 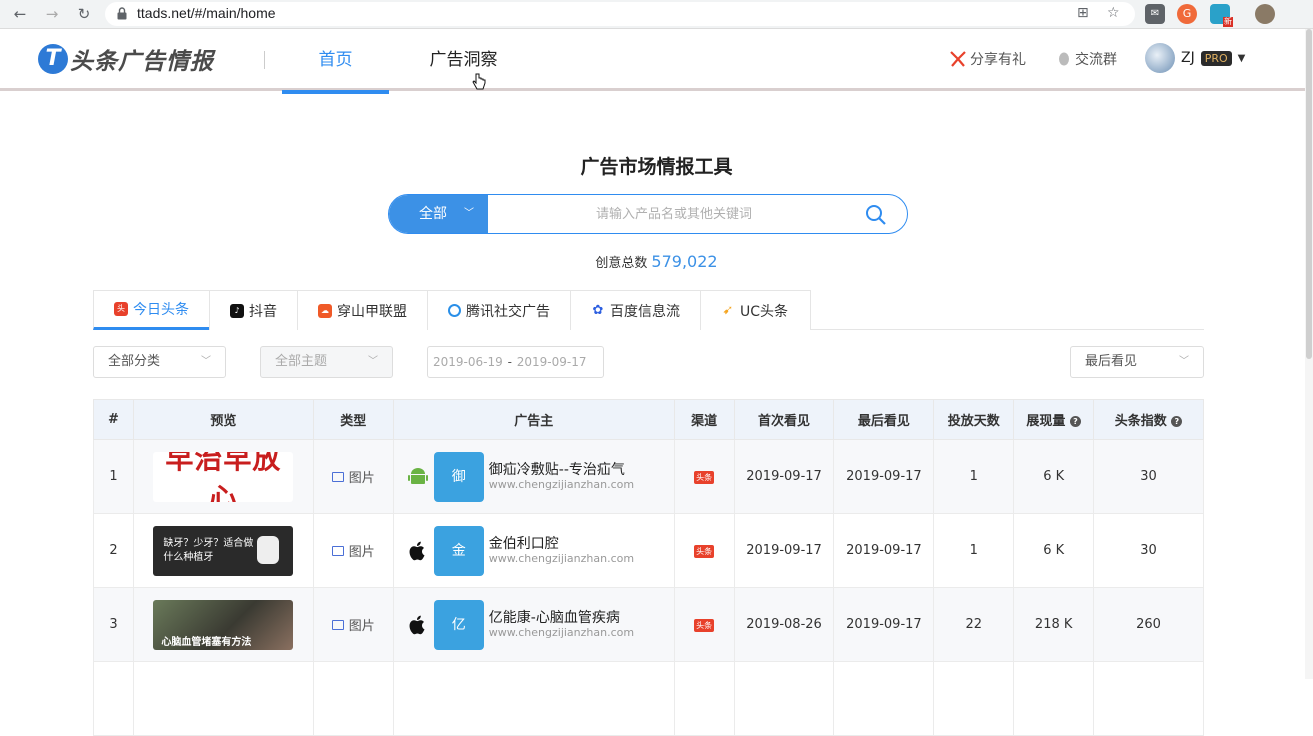 What do you see at coordinates (372, 311) in the screenshot?
I see `tab-label: 穿山甲联盟` at bounding box center [372, 311].